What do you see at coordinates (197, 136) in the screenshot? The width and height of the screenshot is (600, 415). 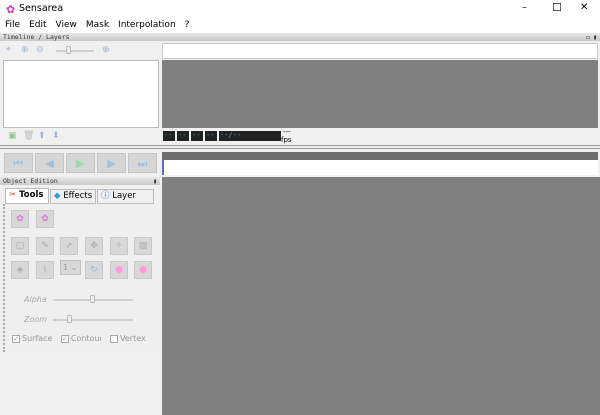 I see `timecode-seconds: --` at bounding box center [197, 136].